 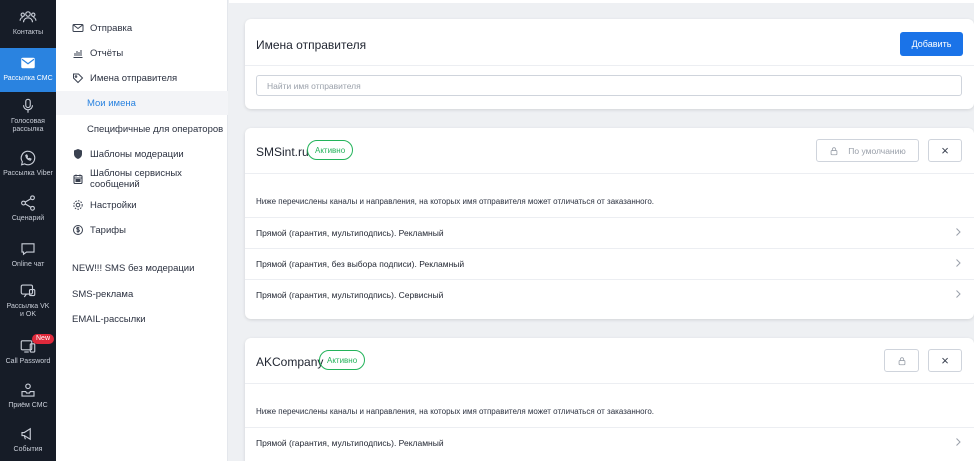 What do you see at coordinates (290, 362) in the screenshot?
I see `sender-name: AKCompany` at bounding box center [290, 362].